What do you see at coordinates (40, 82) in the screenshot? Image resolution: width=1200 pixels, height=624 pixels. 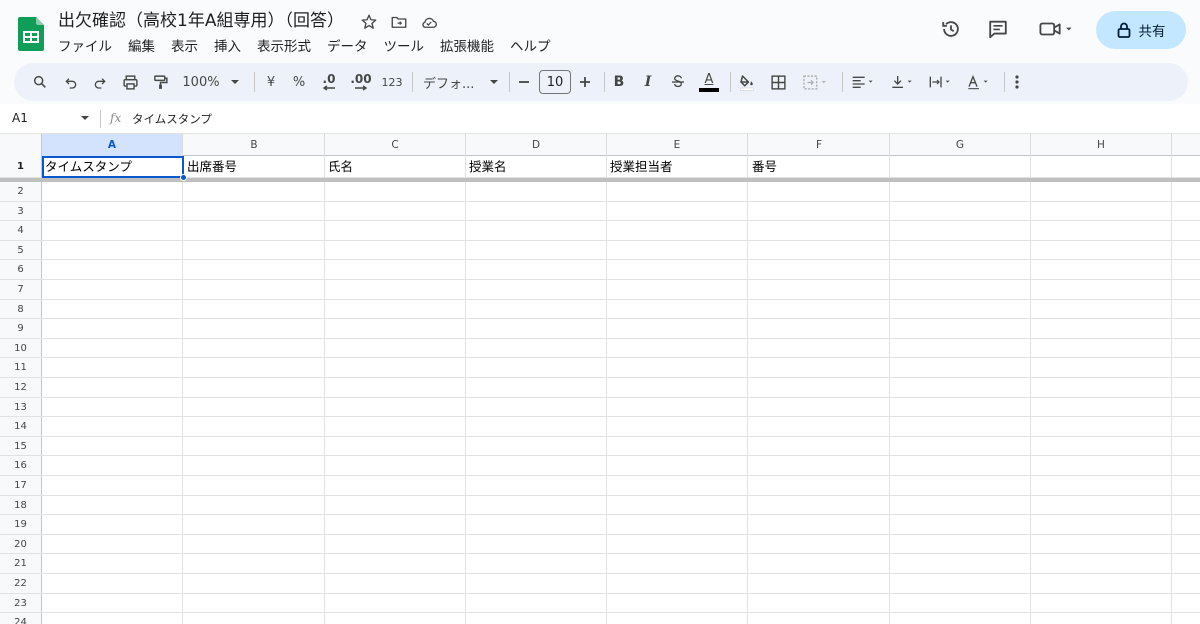 I see `search-menus-icon` at bounding box center [40, 82].